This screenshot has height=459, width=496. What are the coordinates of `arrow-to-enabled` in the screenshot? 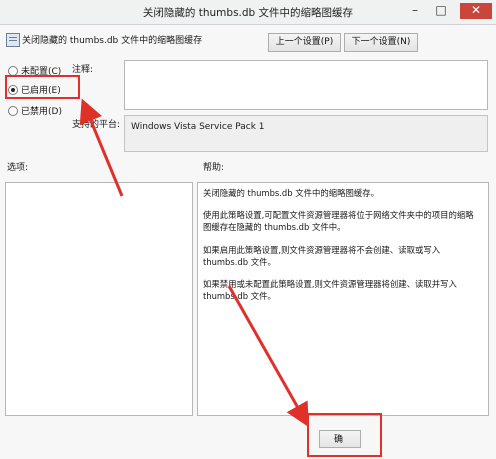 It's located at (101, 147).